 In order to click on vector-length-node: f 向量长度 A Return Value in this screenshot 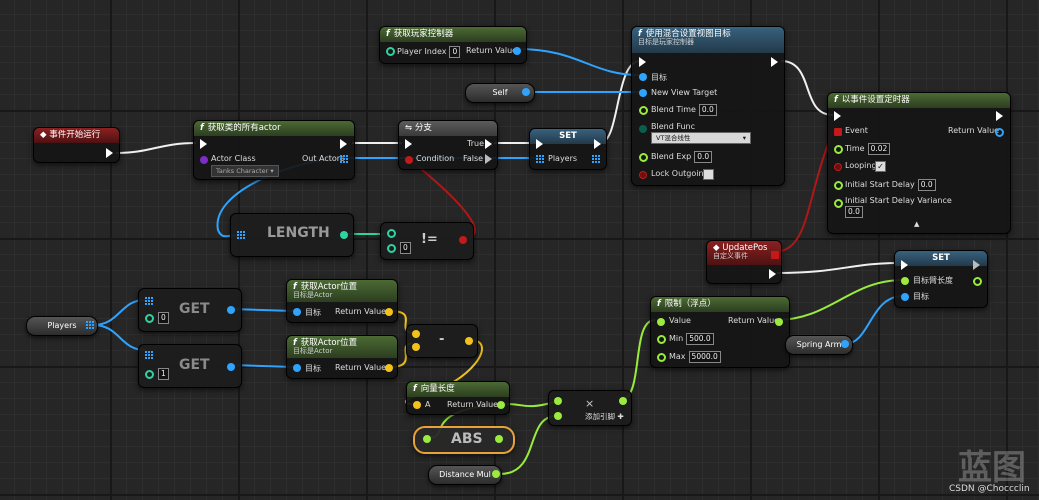, I will do `click(458, 398)`.